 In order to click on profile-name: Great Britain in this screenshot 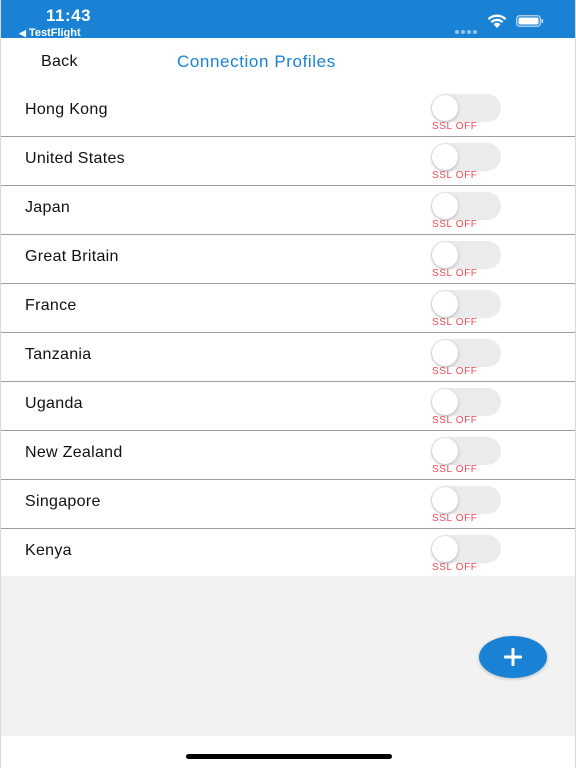, I will do `click(72, 256)`.